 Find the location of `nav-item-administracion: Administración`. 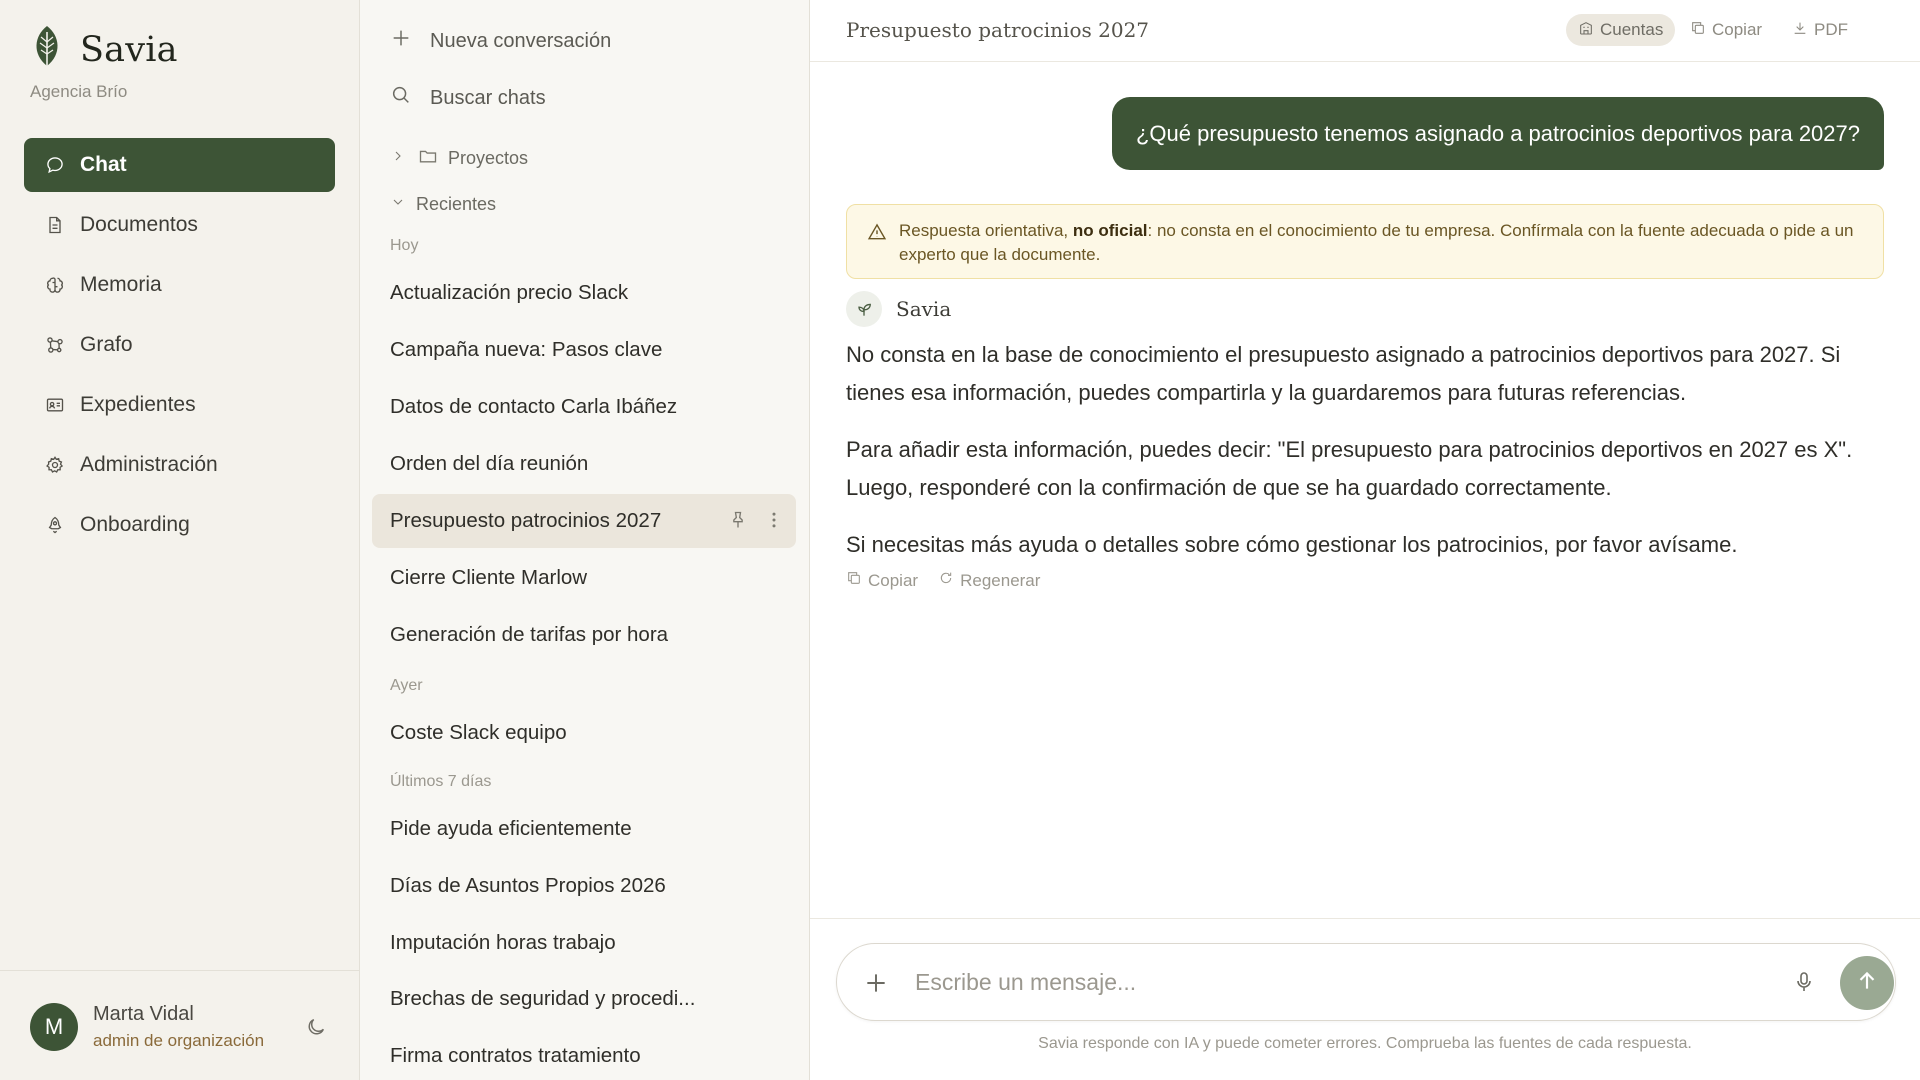

nav-item-administracion: Administración is located at coordinates (179, 465).